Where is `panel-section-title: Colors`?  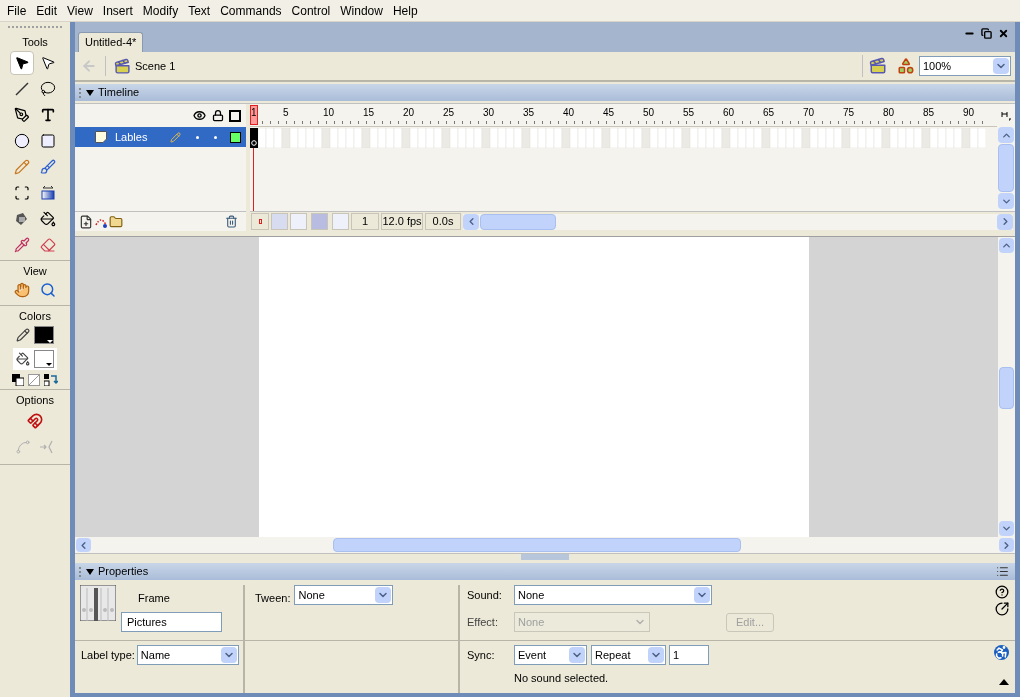
panel-section-title: Colors is located at coordinates (35, 316).